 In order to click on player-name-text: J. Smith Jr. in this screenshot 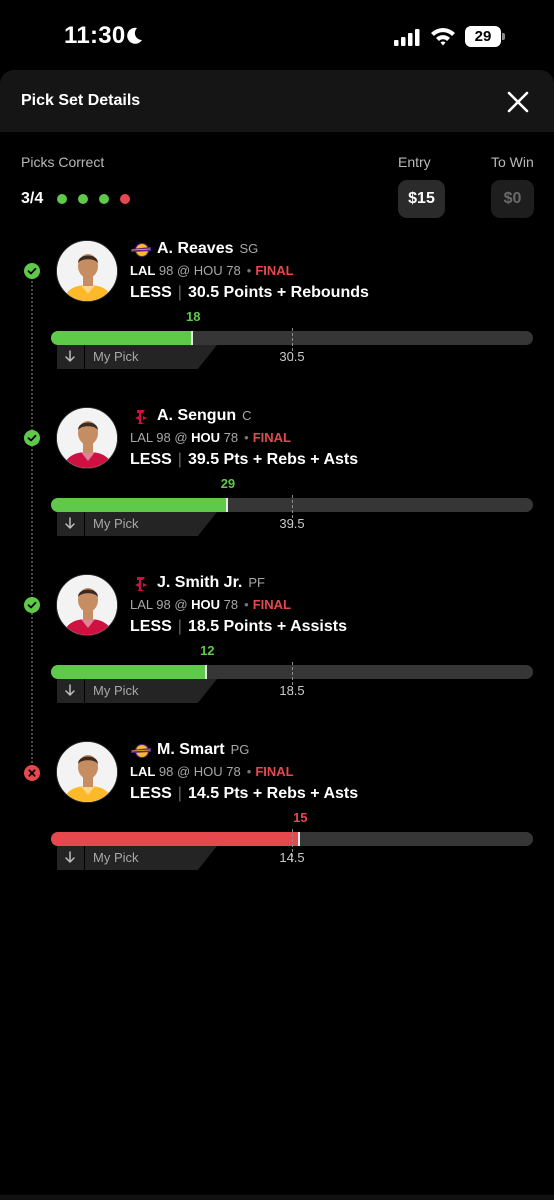, I will do `click(200, 582)`.